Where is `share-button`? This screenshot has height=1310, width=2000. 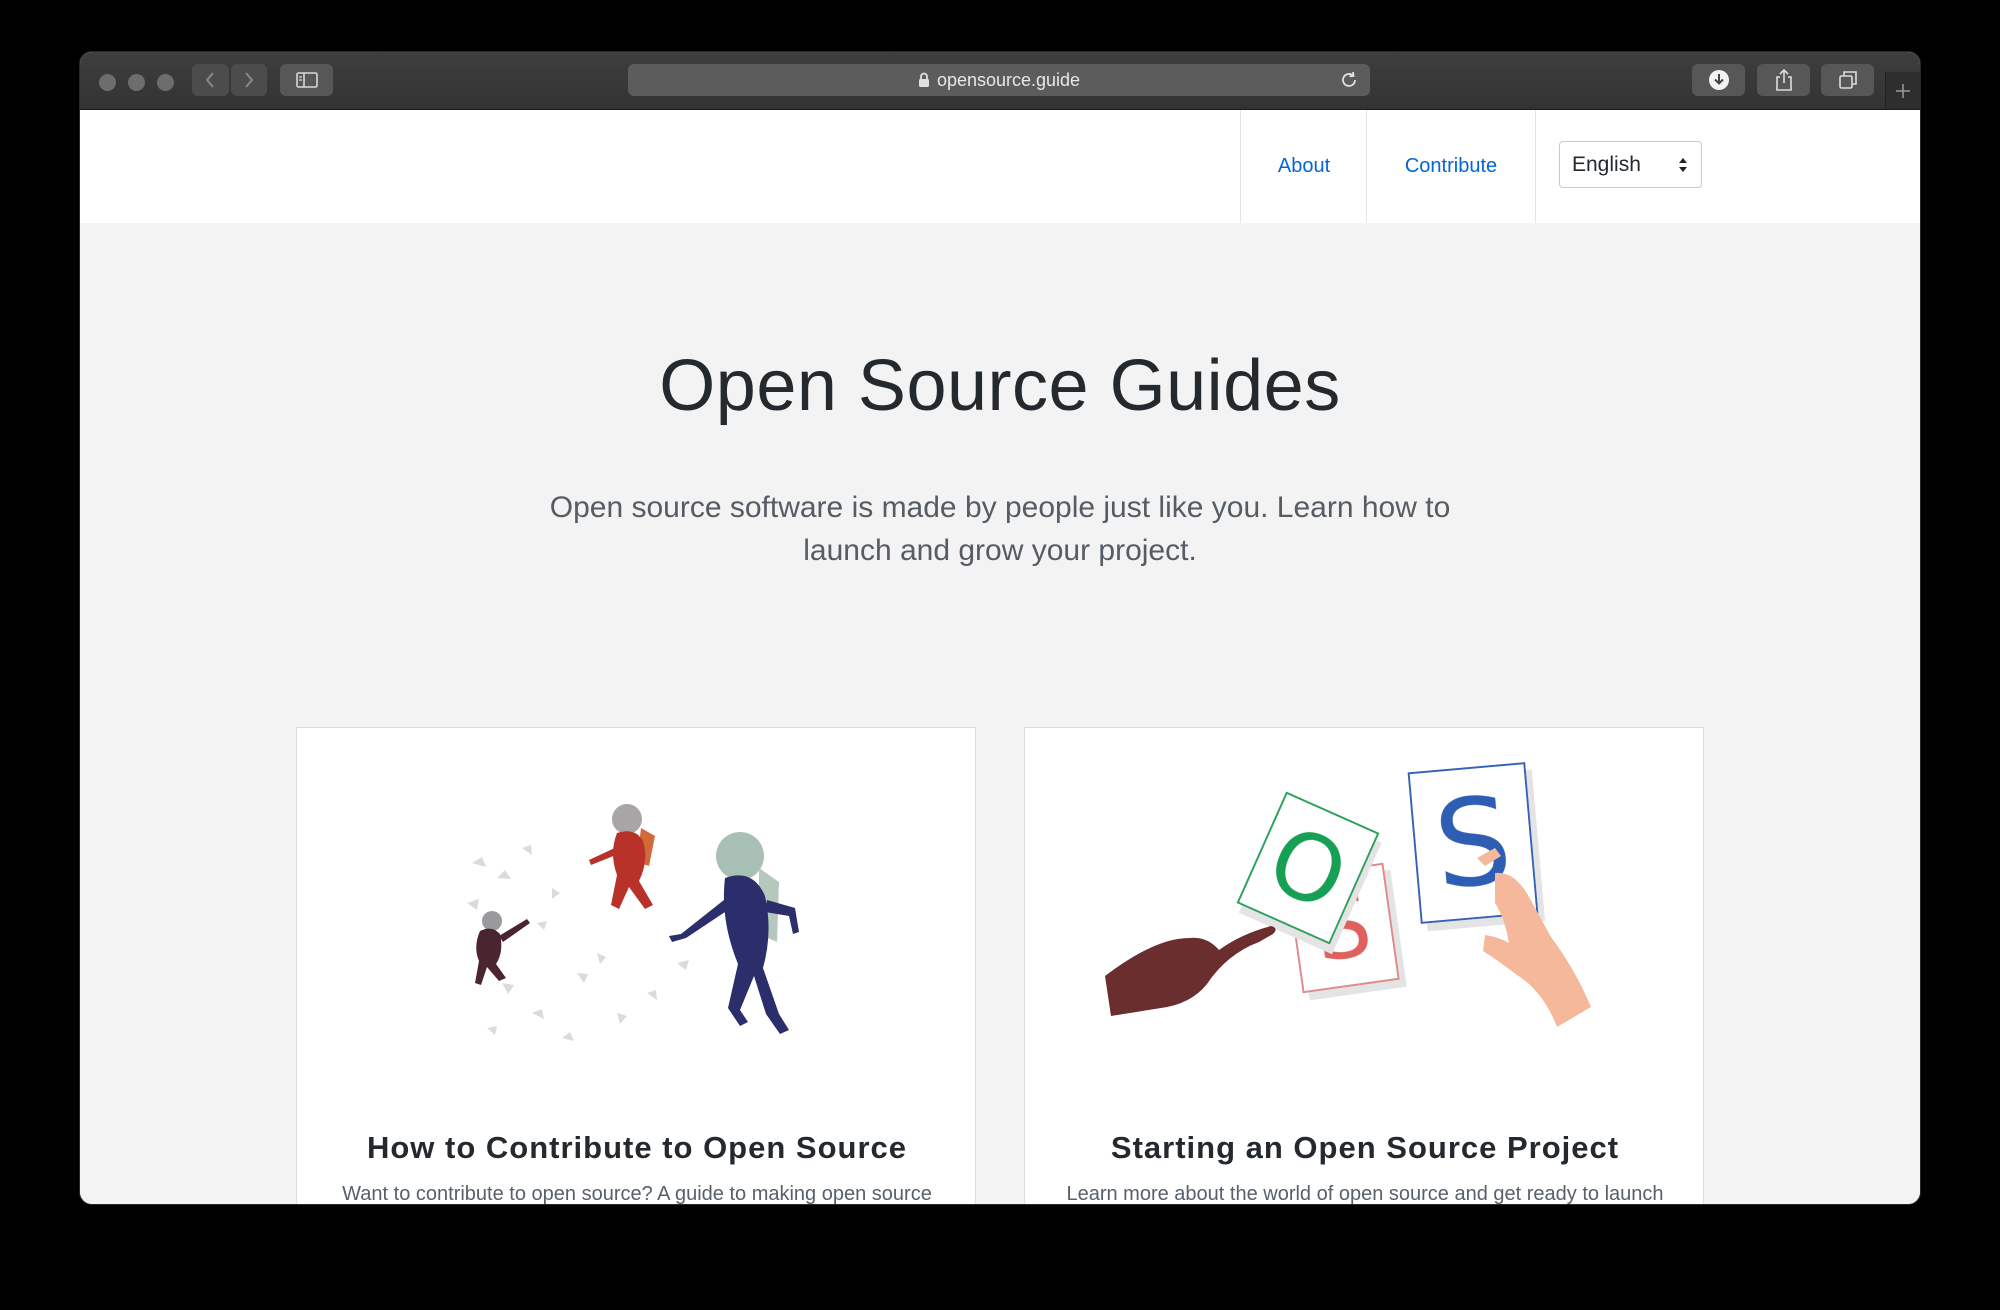
share-button is located at coordinates (1783, 80).